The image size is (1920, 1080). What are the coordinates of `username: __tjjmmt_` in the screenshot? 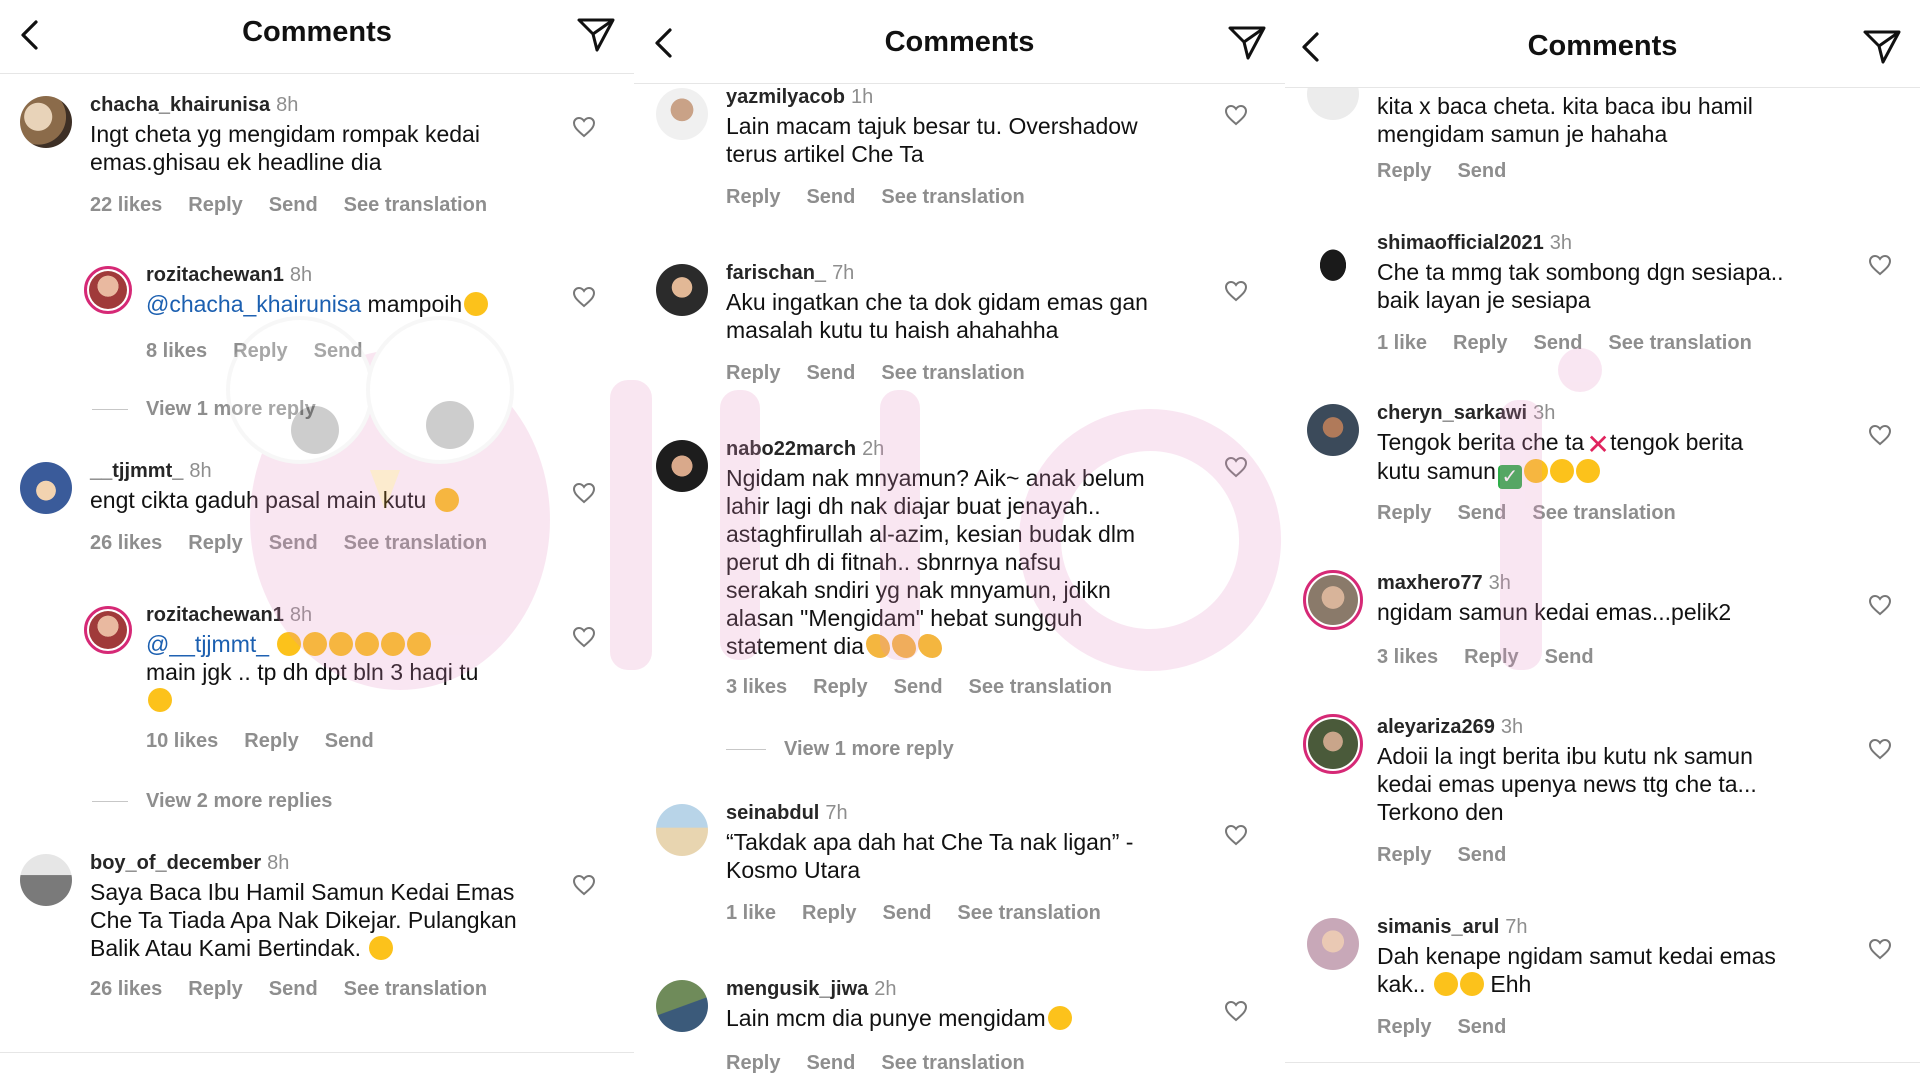 It's located at (136, 471).